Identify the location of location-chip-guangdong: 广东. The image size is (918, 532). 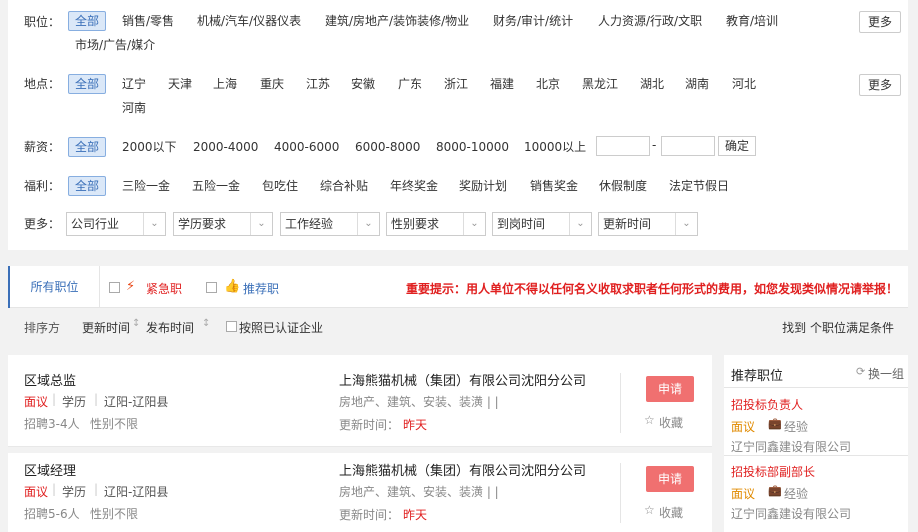
(410, 85).